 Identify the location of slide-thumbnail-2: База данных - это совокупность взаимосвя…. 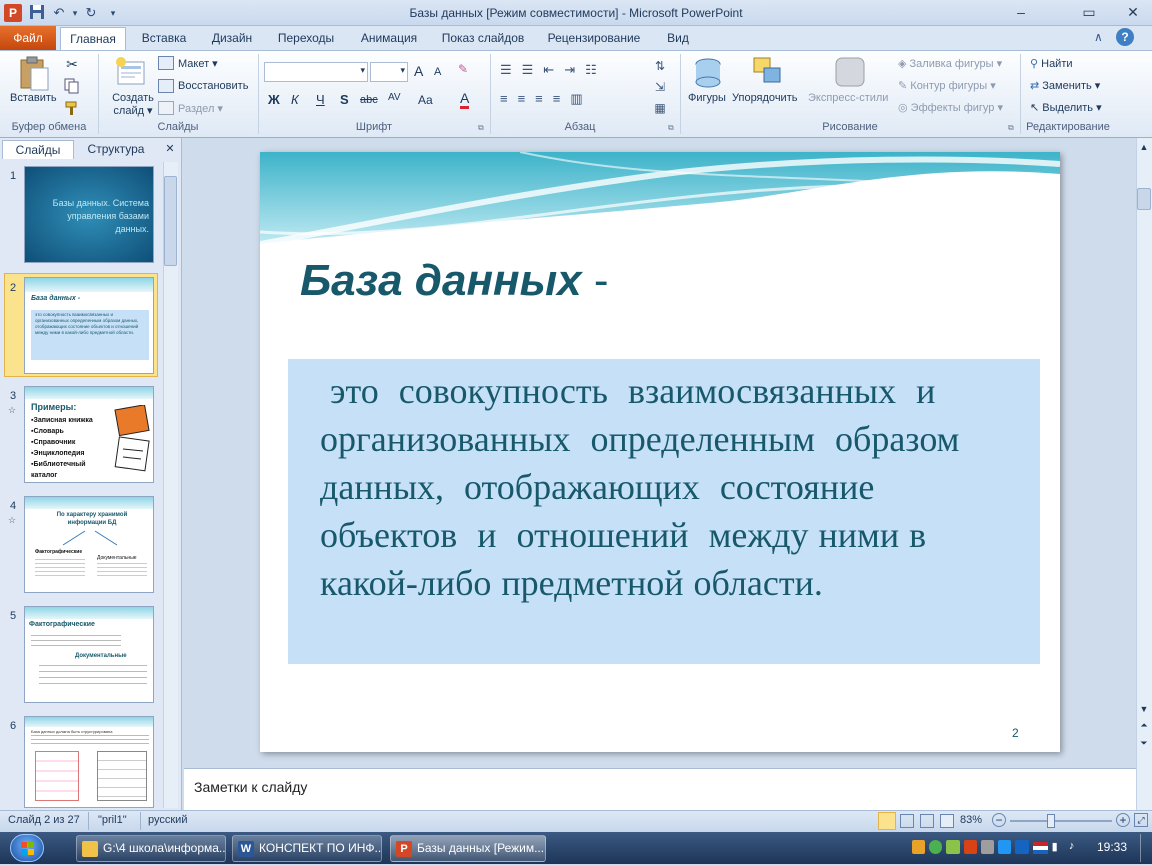
(89, 325).